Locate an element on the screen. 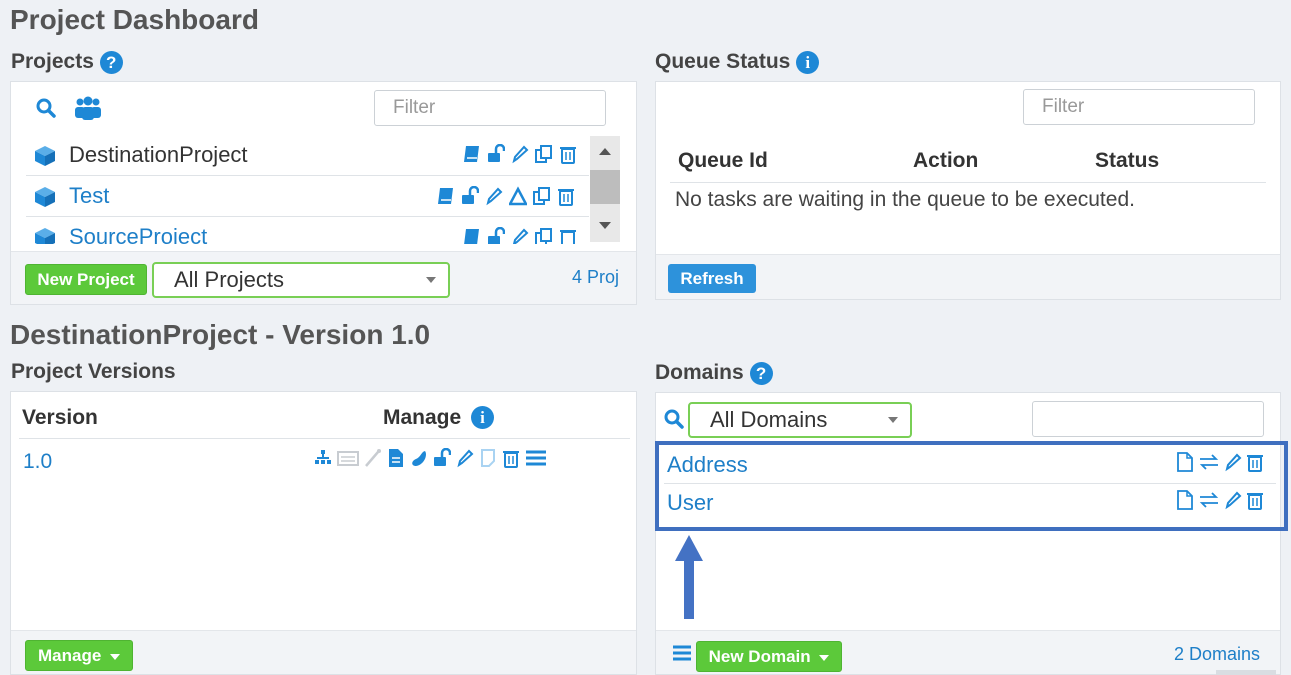 The width and height of the screenshot is (1291, 675). project-name: SourceProject is located at coordinates (138, 234).